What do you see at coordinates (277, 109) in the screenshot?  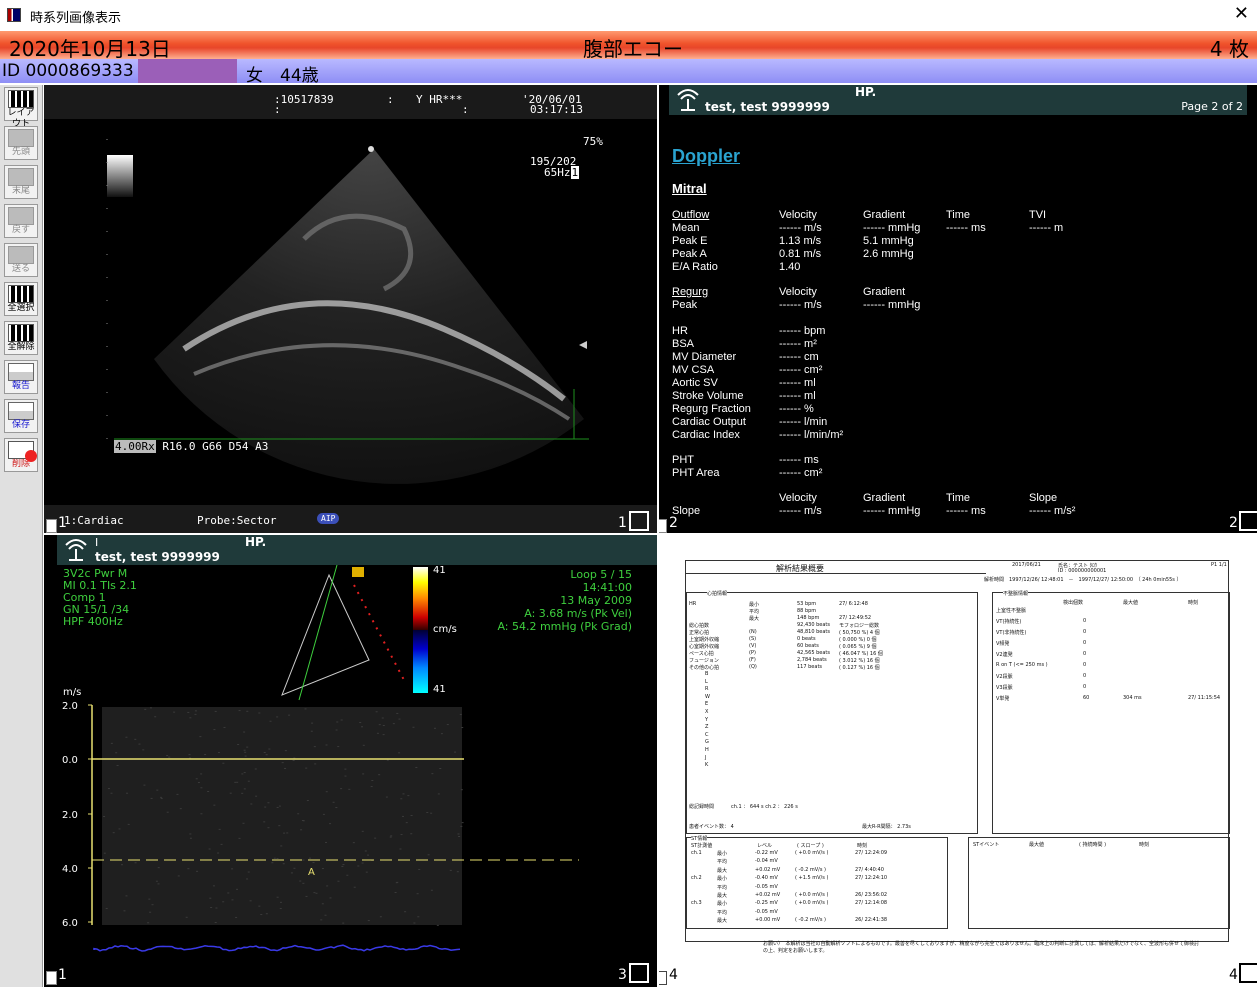 I see `q1-line2a: :` at bounding box center [277, 109].